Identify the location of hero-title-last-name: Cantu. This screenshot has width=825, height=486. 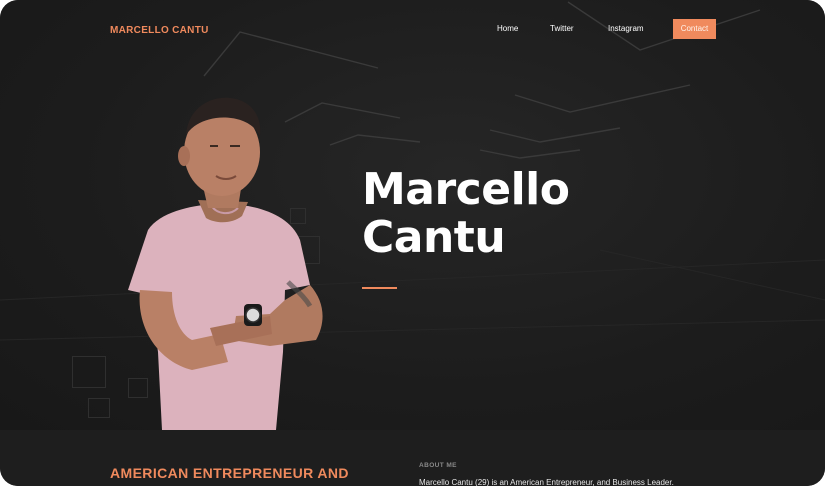
(434, 237).